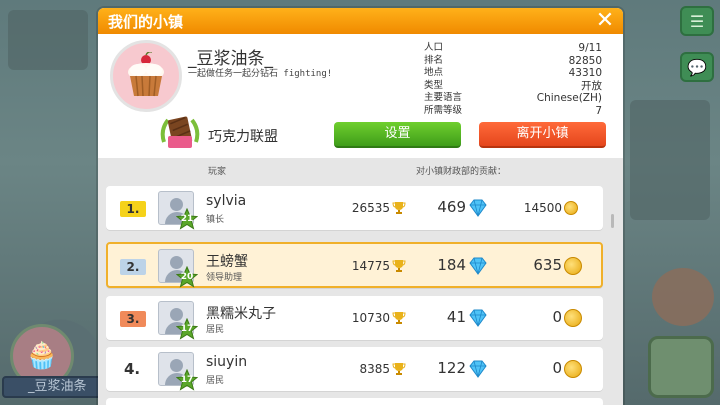 This screenshot has height=405, width=720. Describe the element at coordinates (370, 318) in the screenshot. I see `trophy-count: 10730` at that location.